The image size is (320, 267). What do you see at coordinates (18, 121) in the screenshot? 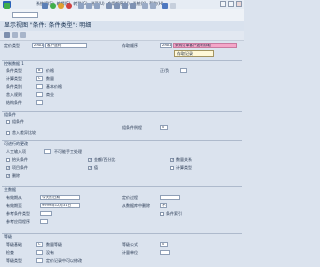
I see `group-cond-label: 组条件` at bounding box center [18, 121].